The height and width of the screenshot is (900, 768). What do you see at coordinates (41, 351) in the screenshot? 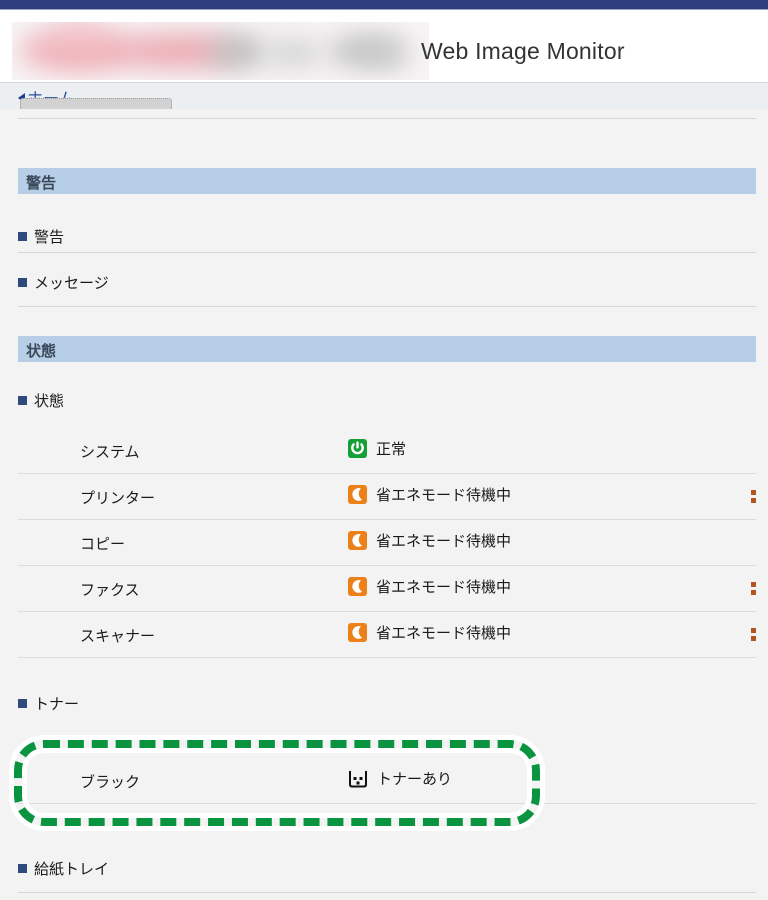
I see `section-header-status-label: 状態` at bounding box center [41, 351].